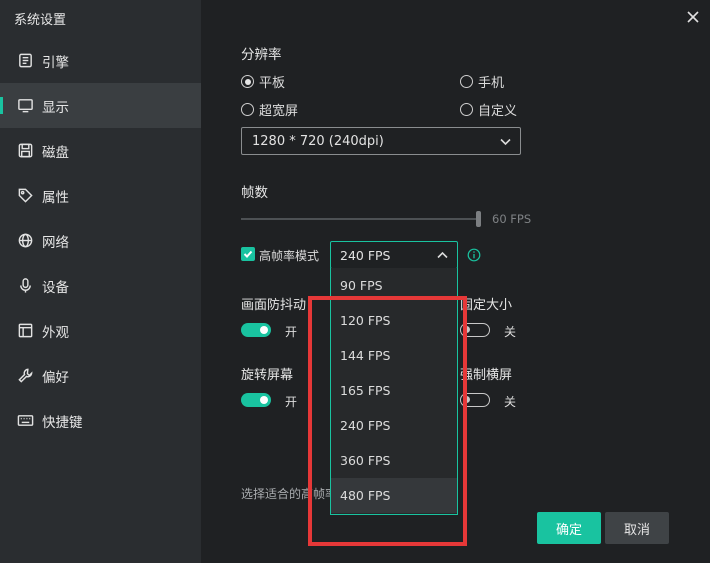  Describe the element at coordinates (40, 20) in the screenshot. I see `window-title: 系统设置` at that location.